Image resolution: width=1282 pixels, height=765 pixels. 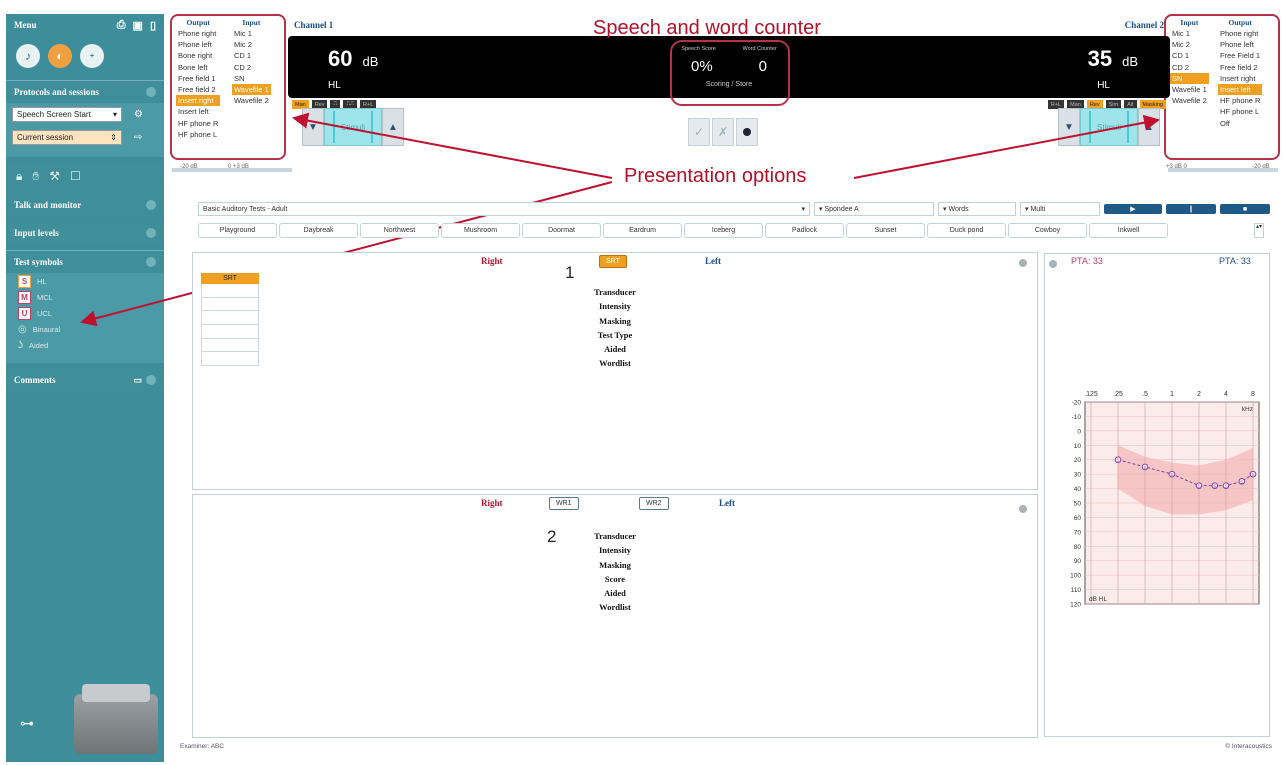 I want to click on print-icon: ⎙, so click(x=121, y=25).